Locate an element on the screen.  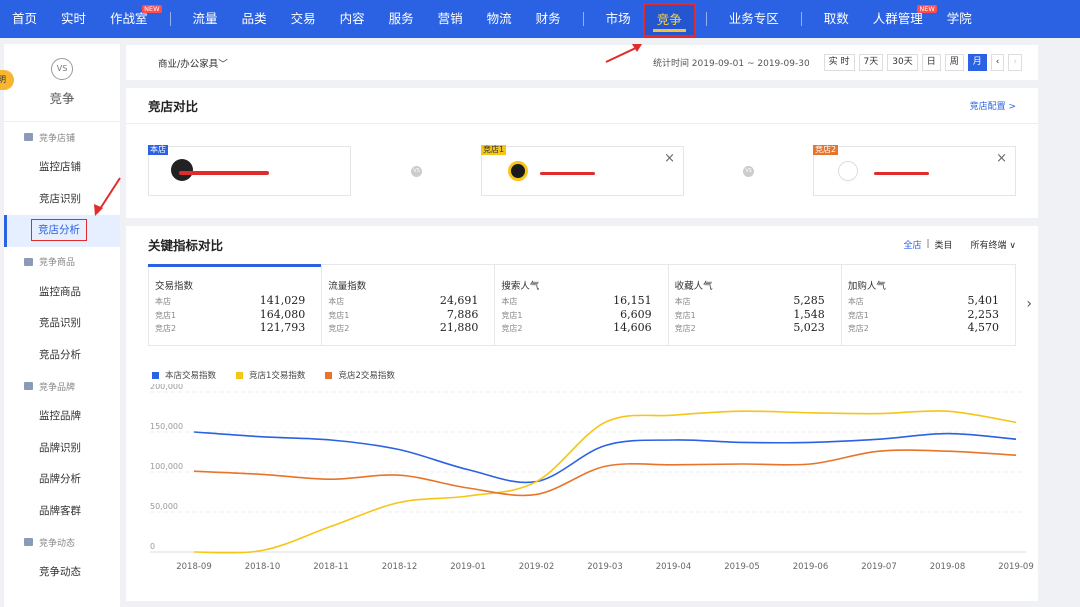
legend-label: 竞店1交易指数 is located at coordinates (277, 376).